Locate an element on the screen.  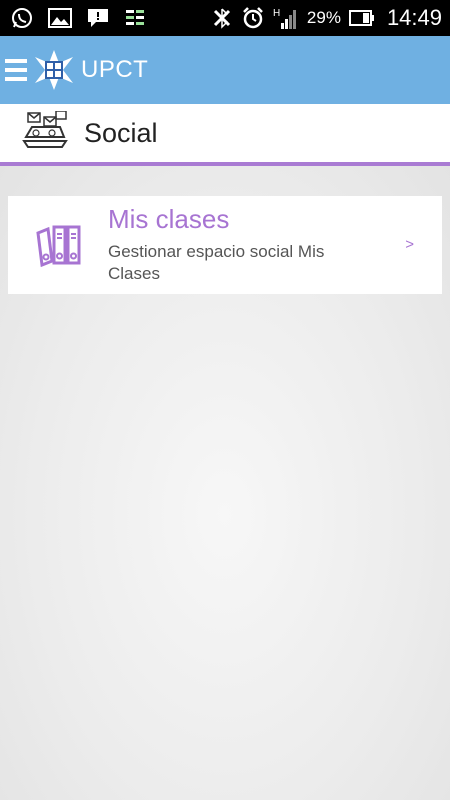
action-bar: UPCT is located at coordinates (225, 70).